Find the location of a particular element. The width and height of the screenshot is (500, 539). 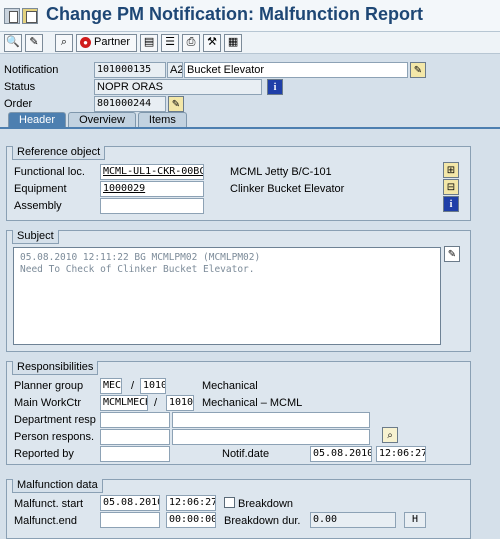

document-icon is located at coordinates (30, 16).